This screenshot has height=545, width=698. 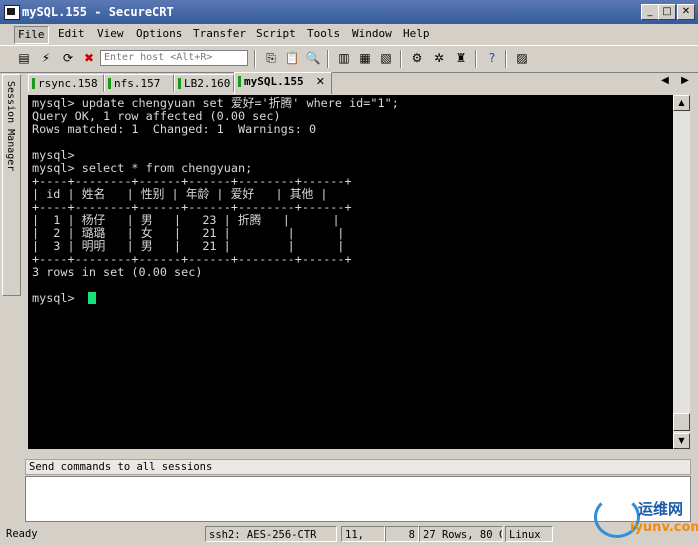 What do you see at coordinates (89, 58) in the screenshot?
I see `disconnect-icon: ✖` at bounding box center [89, 58].